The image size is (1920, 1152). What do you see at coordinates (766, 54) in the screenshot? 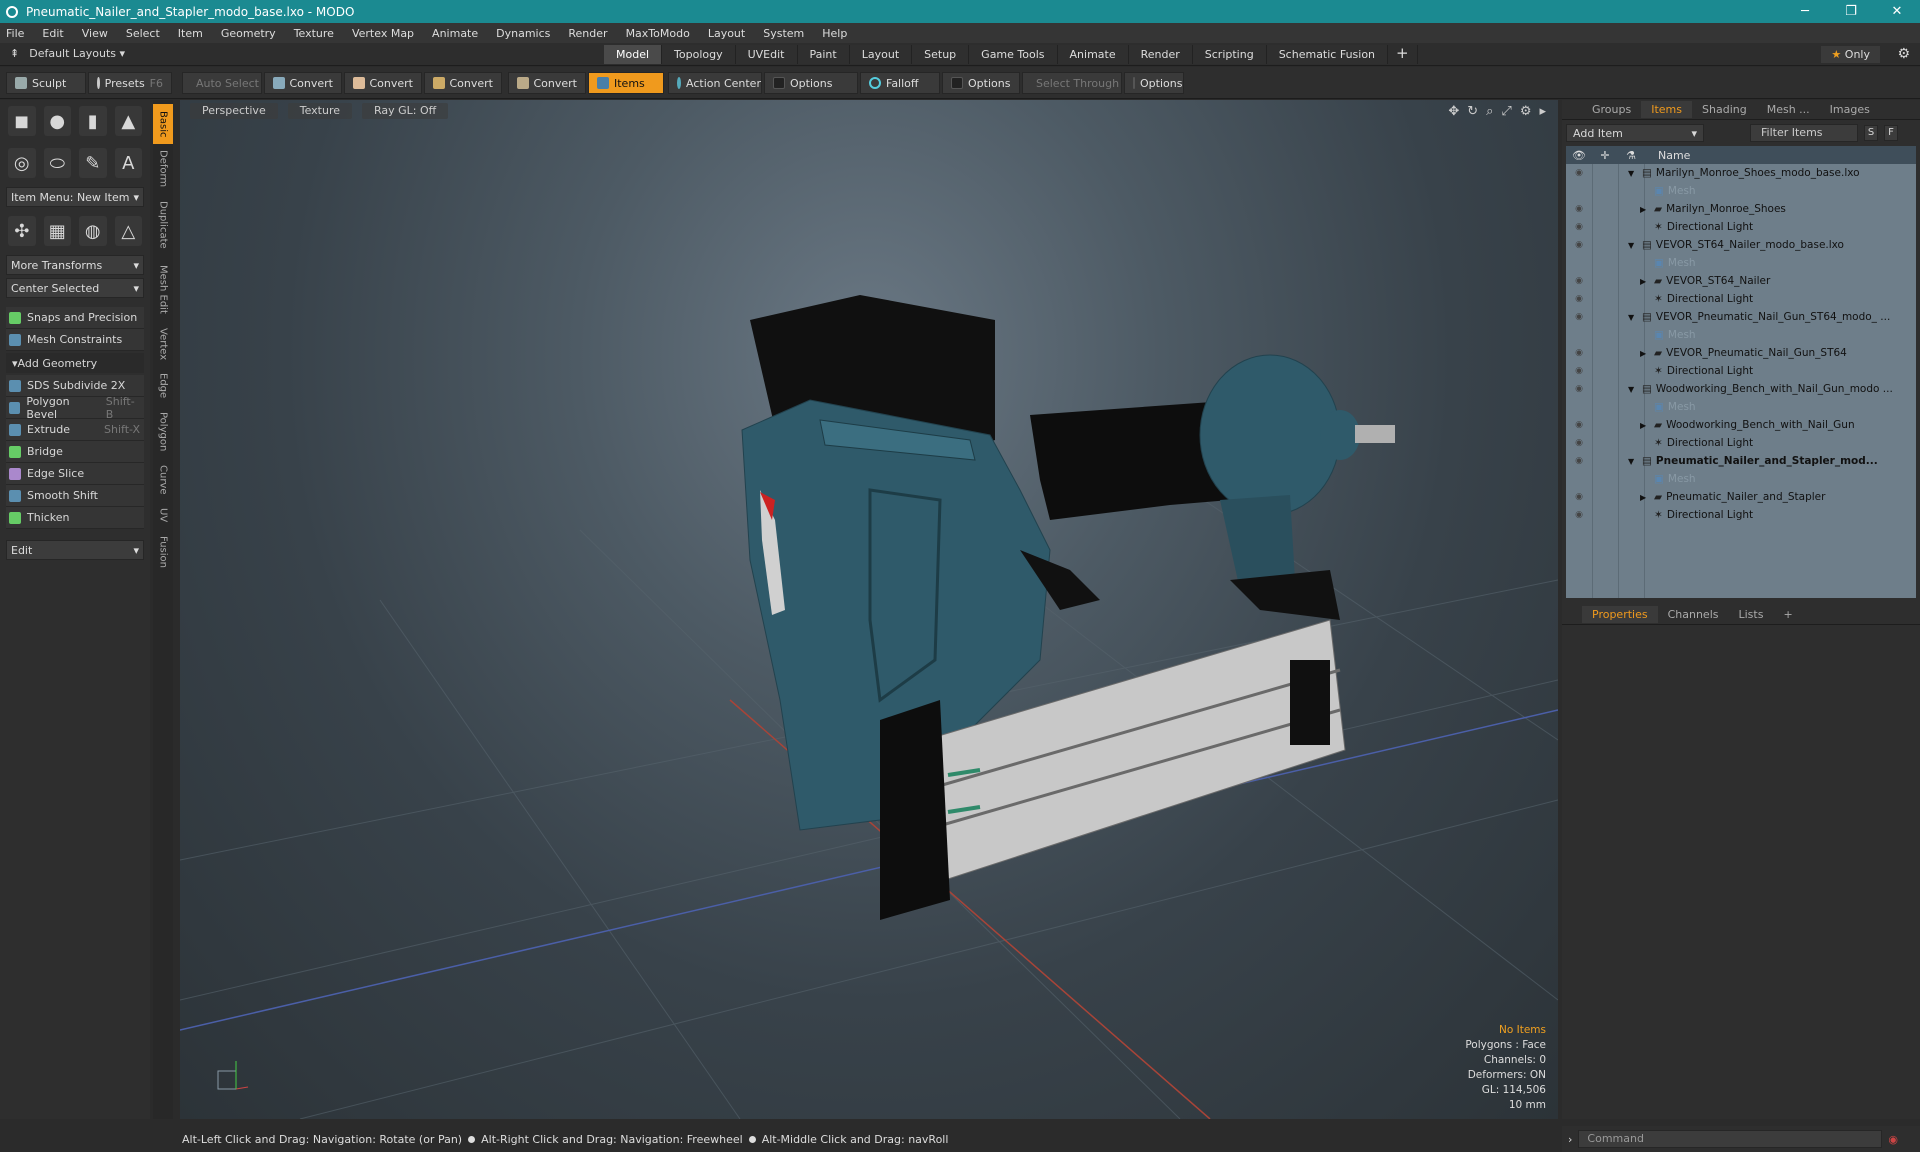
I see `tab-uvedit: UVEdit` at bounding box center [766, 54].